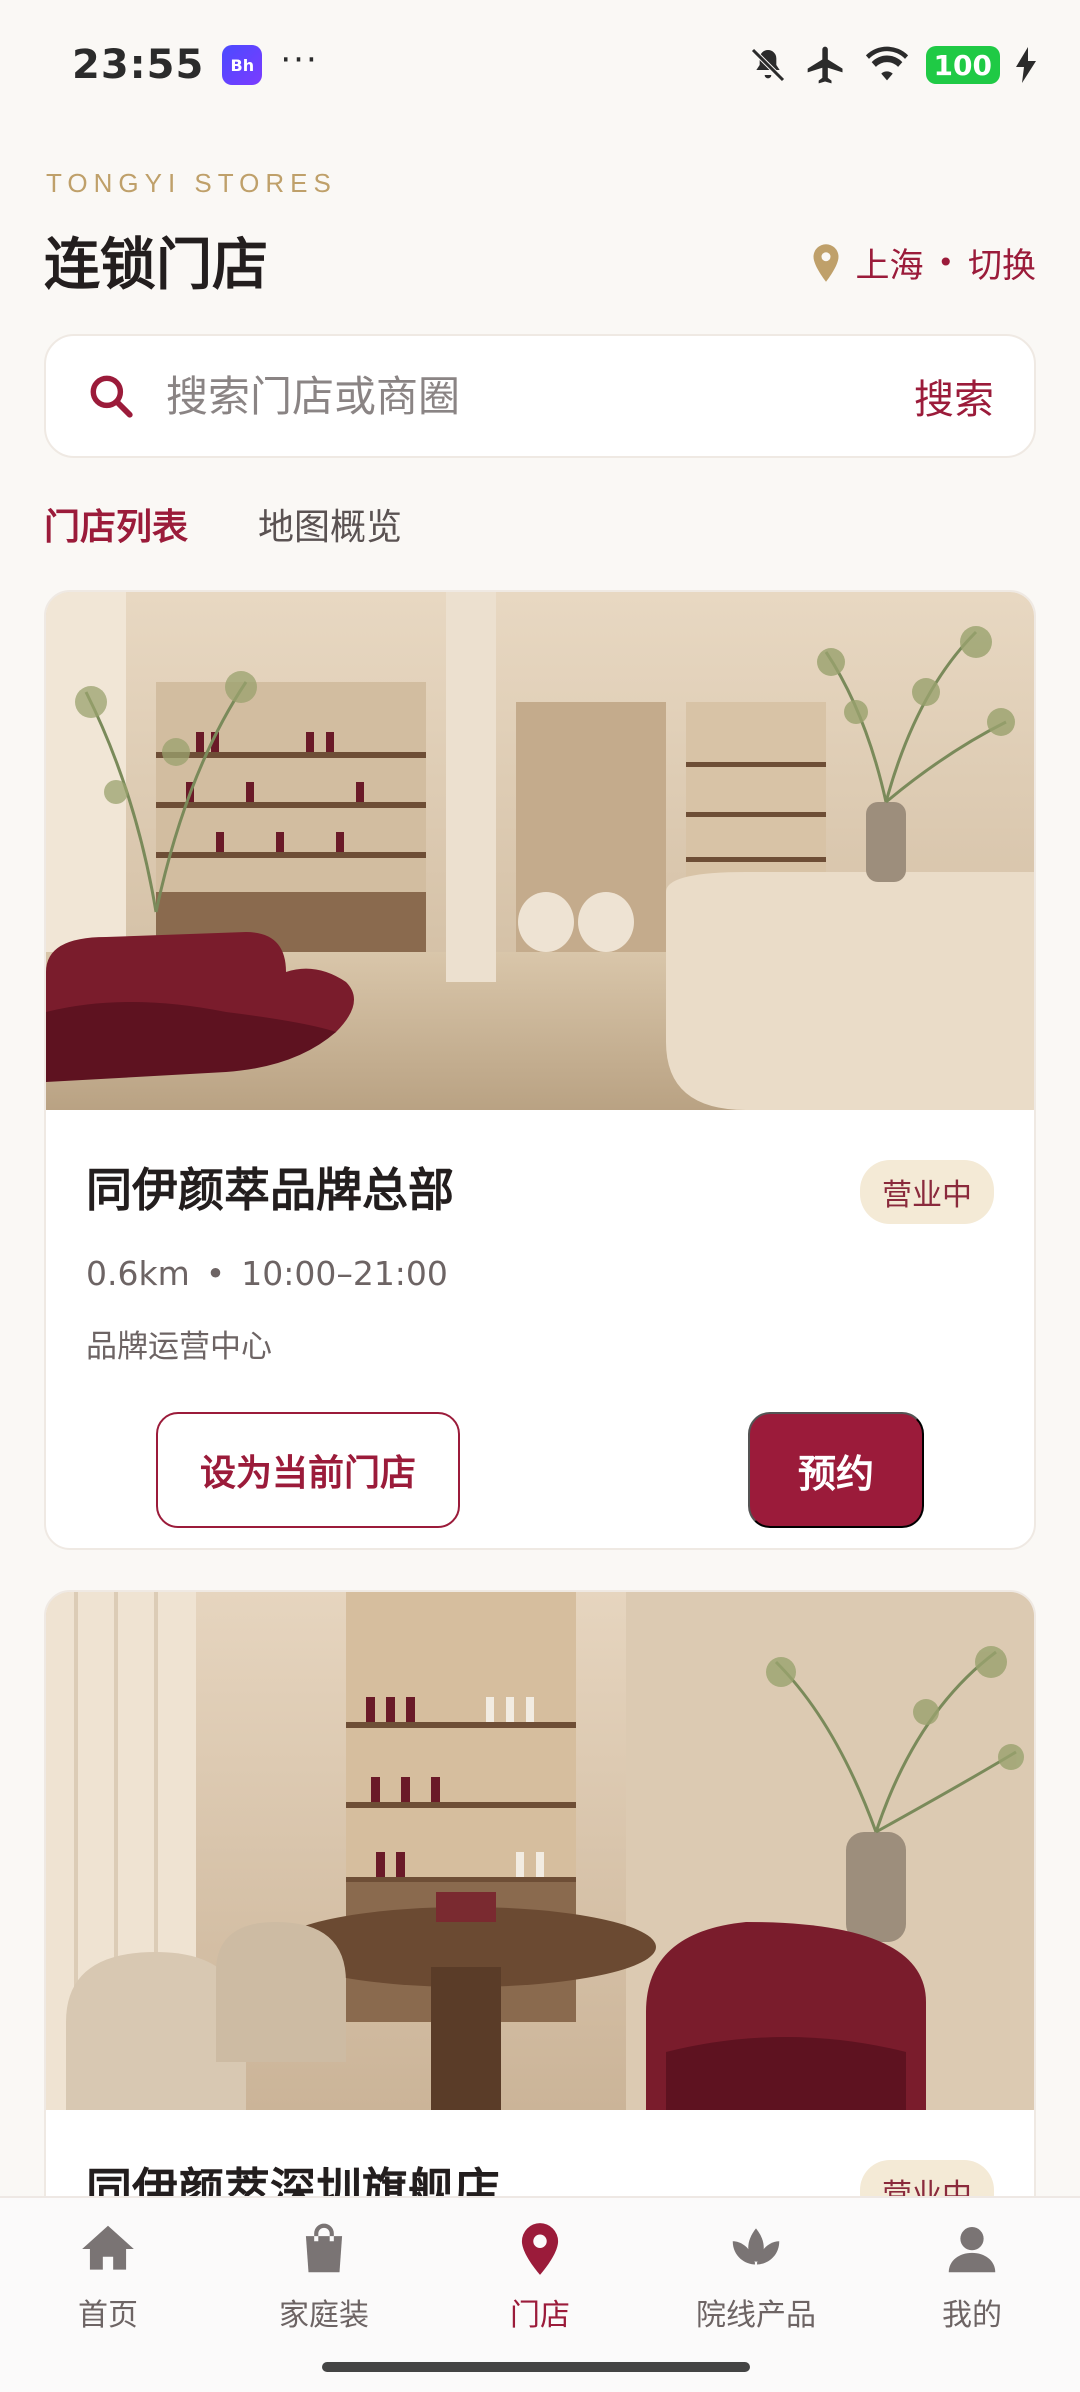  What do you see at coordinates (540, 1273) in the screenshot?
I see `store-meta: 0.6km • 10:00–21:00` at bounding box center [540, 1273].